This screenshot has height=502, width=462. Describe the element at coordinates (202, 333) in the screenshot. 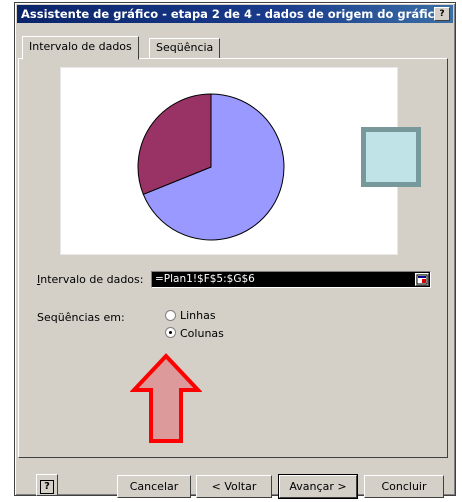

I see `radio-colunas-label: Colunas` at that location.